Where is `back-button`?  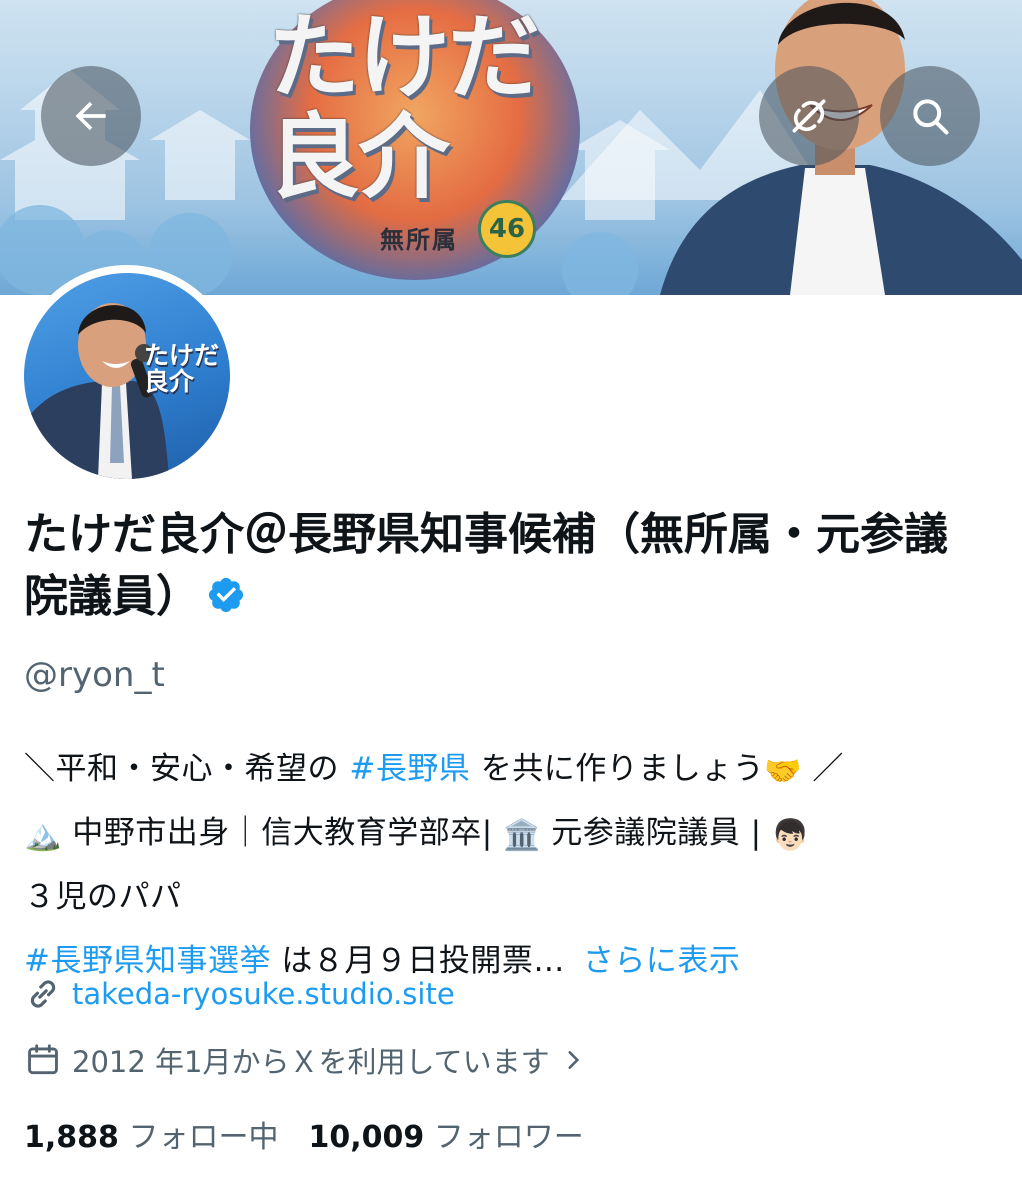 back-button is located at coordinates (91, 116).